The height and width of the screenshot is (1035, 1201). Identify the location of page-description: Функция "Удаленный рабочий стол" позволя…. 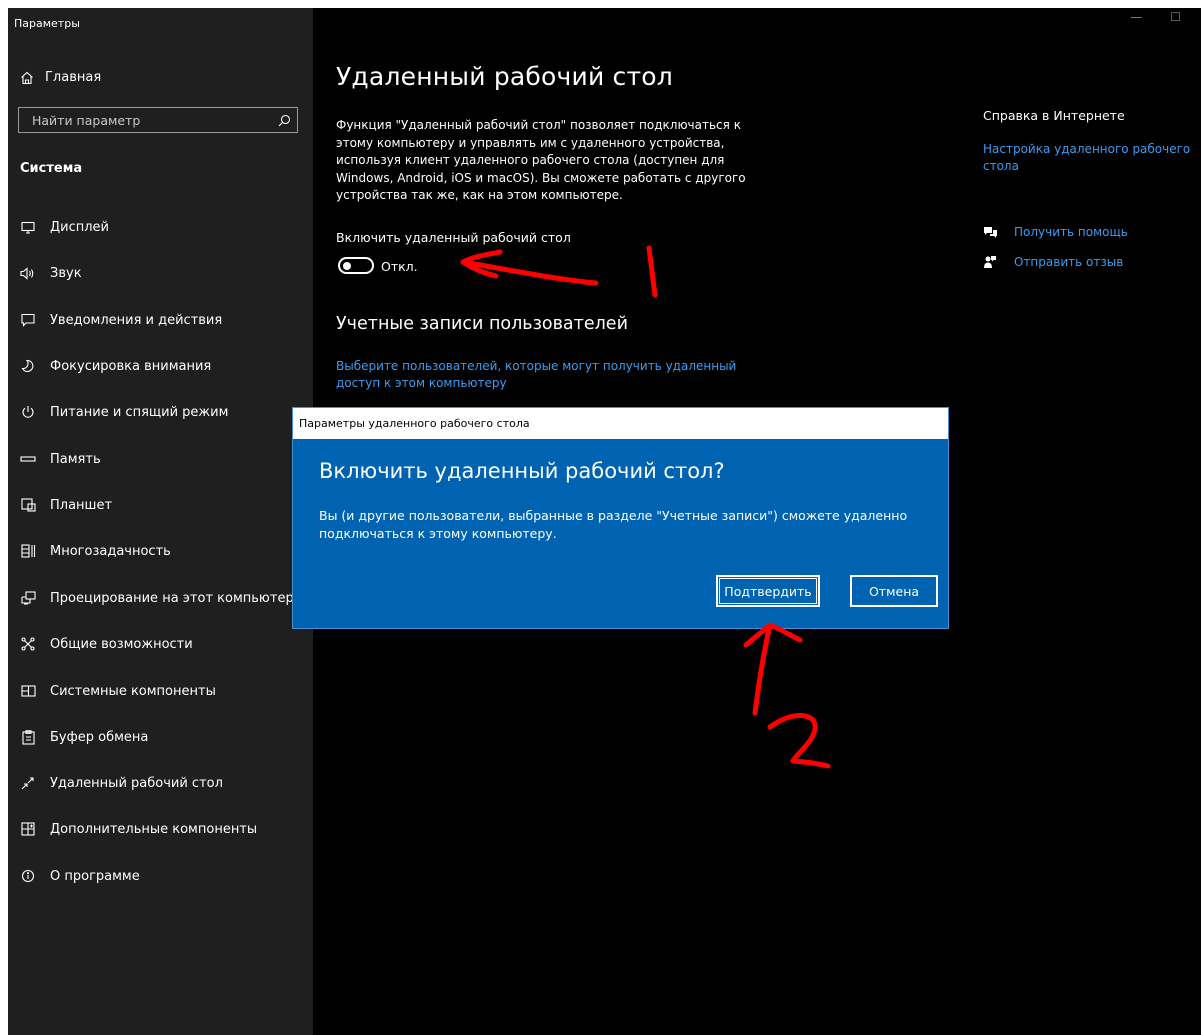
(541, 160).